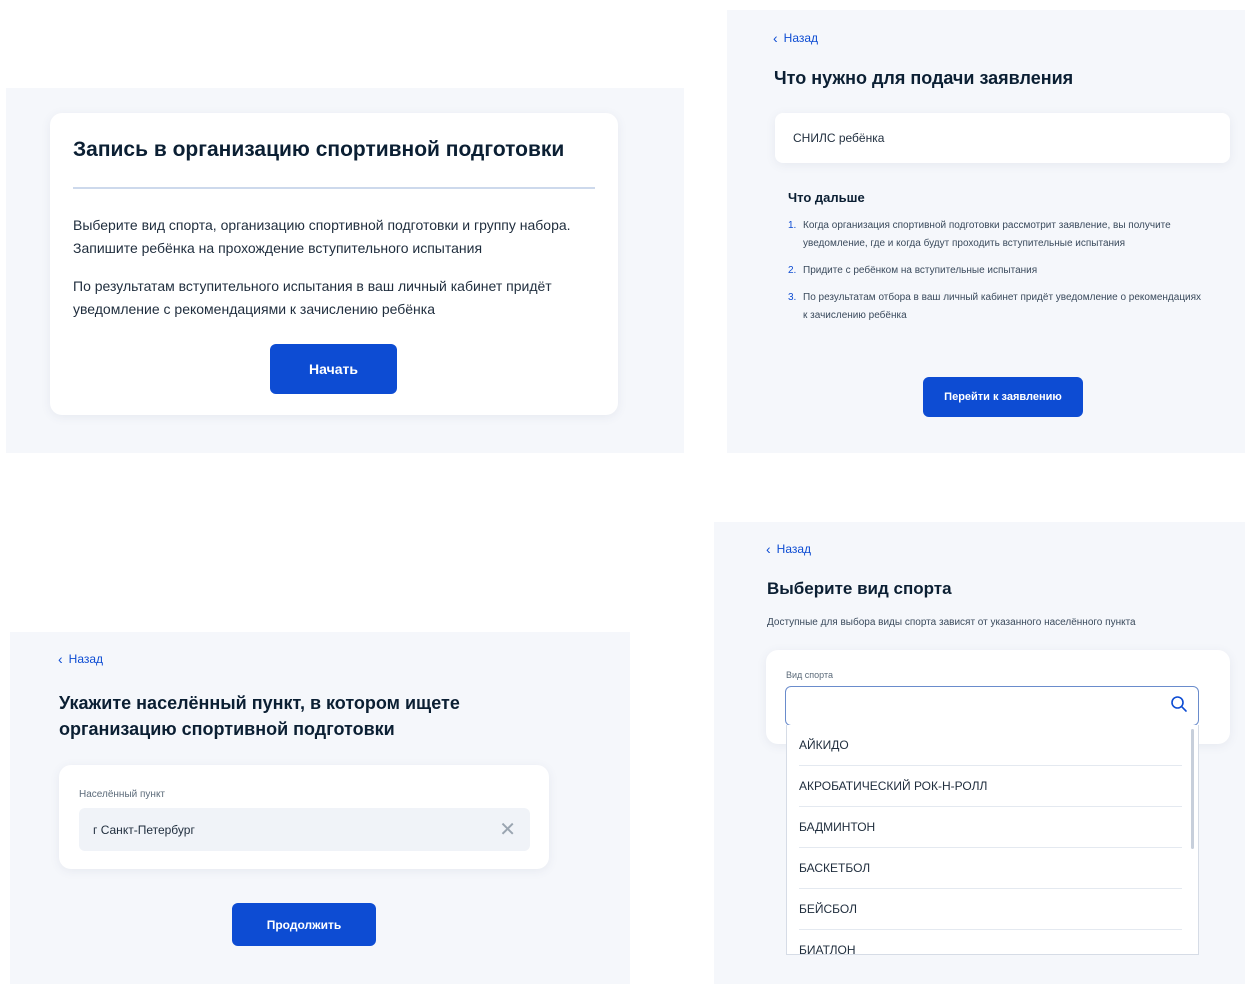  I want to click on locality-card: Населённый пункт г Санкт-Петербург ✕, so click(304, 817).